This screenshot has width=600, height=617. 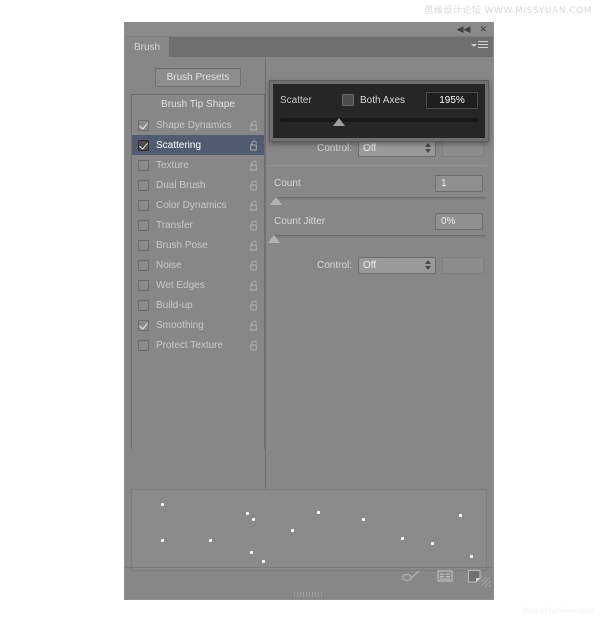 I want to click on brush-option-label: Build-up, so click(x=174, y=305).